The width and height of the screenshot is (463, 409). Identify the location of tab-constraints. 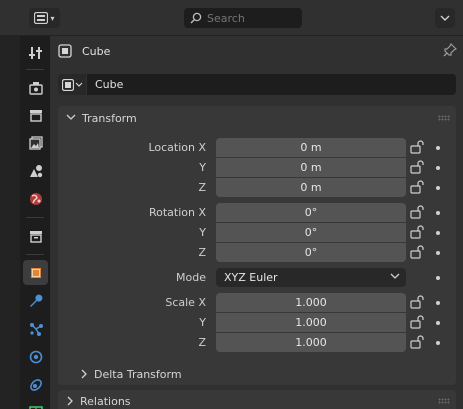
(35, 384).